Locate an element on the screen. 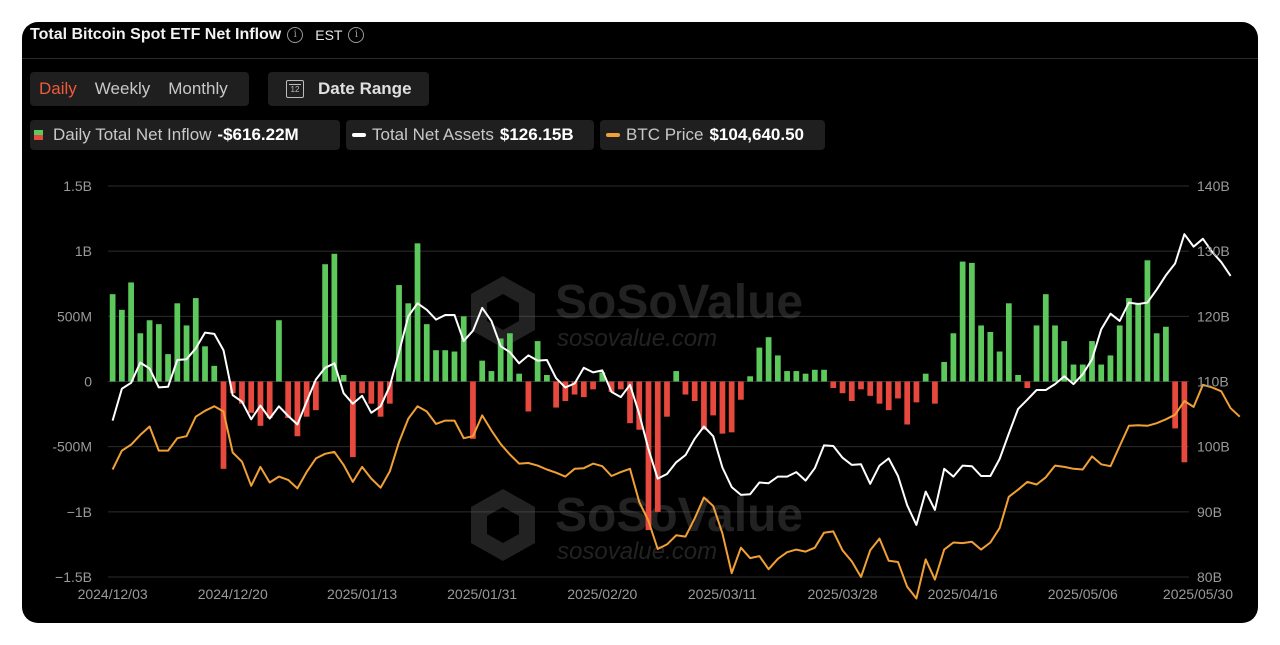 The height and width of the screenshot is (645, 1280). y-left-tick-label: 1B is located at coordinates (83, 251).